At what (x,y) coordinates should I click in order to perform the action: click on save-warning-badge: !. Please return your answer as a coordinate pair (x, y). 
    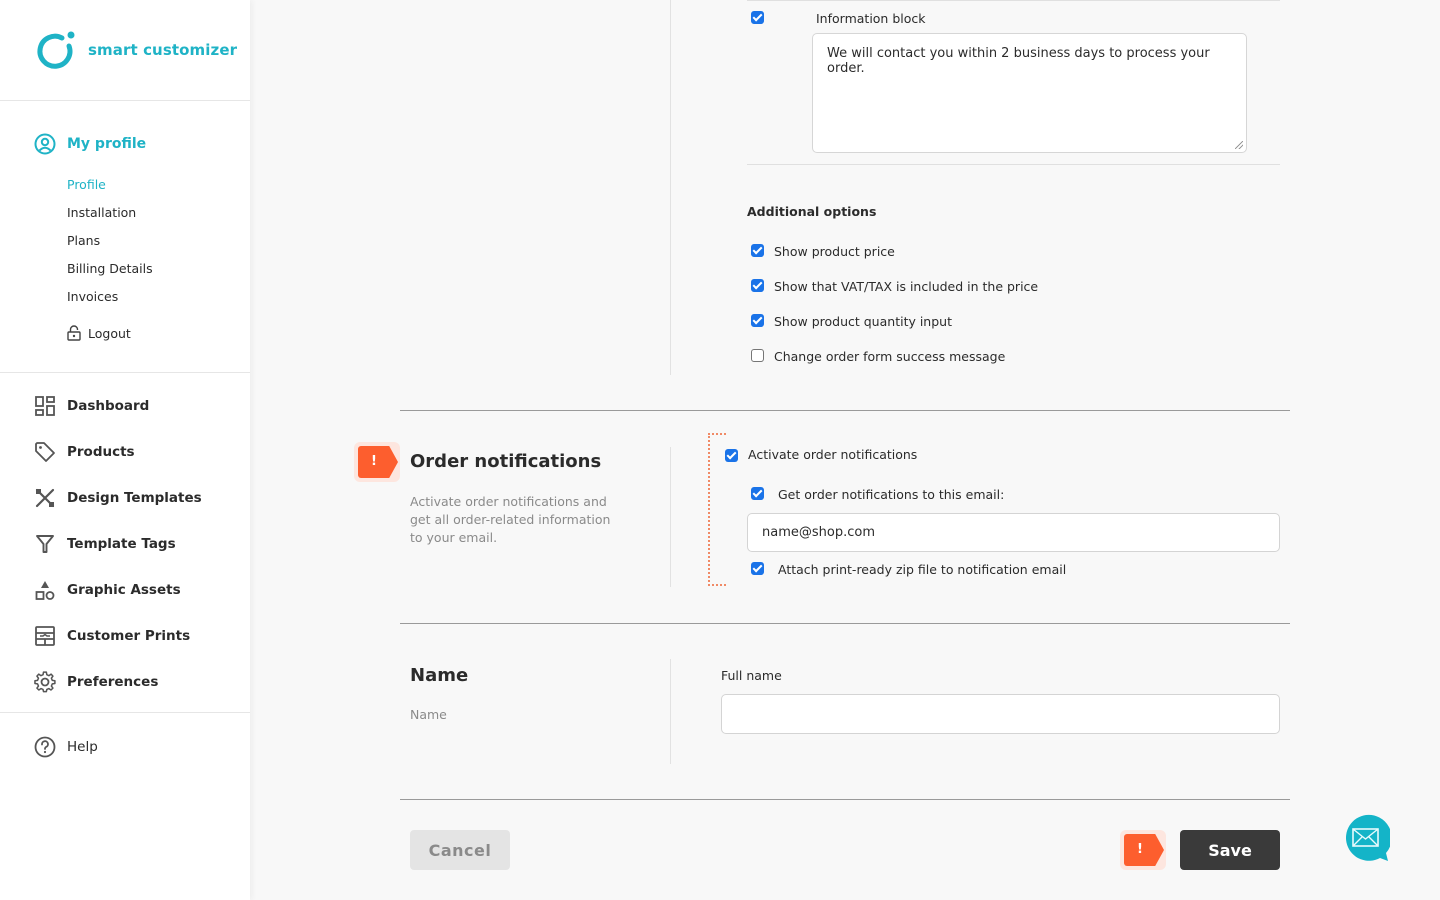
    Looking at the image, I should click on (1143, 850).